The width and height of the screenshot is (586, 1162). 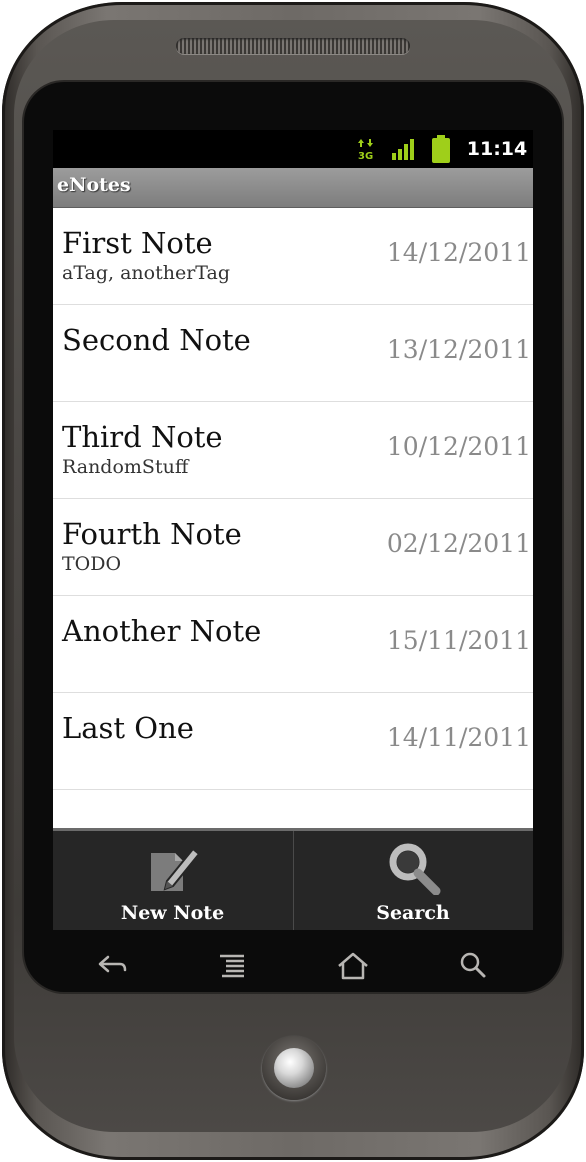 I want to click on note-row-third: Third Note RandomStuff 10/12/2011, so click(x=293, y=450).